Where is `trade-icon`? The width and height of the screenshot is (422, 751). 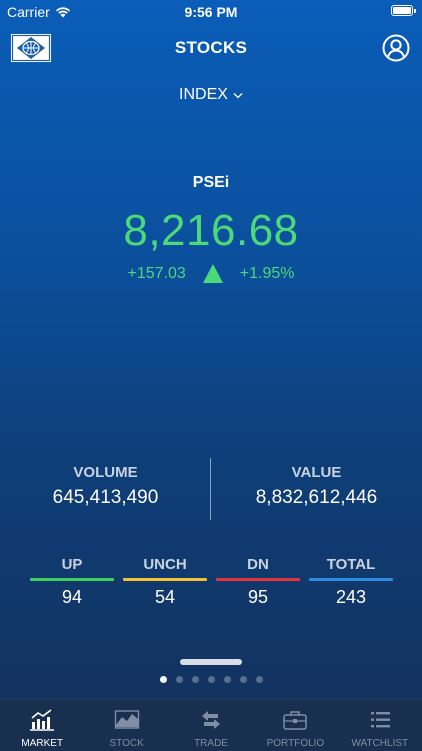 trade-icon is located at coordinates (211, 720).